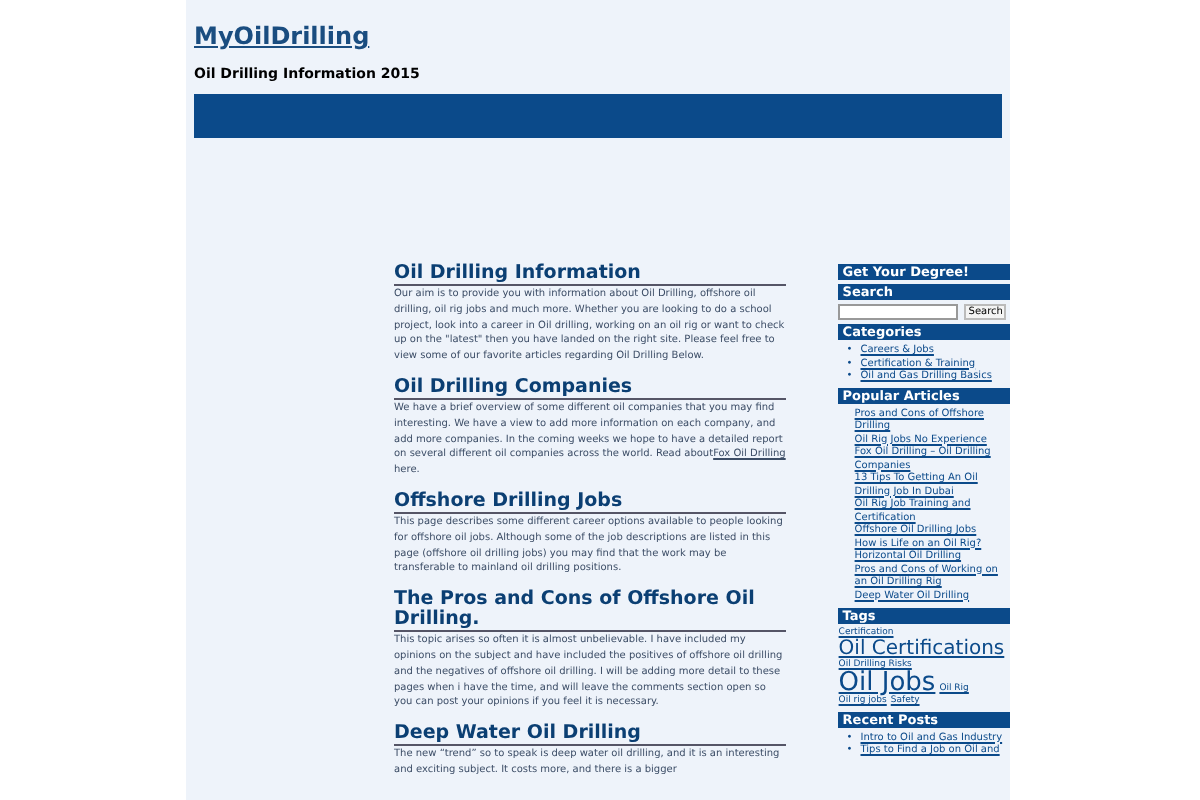 Image resolution: width=1200 pixels, height=800 pixels. What do you see at coordinates (282, 36) in the screenshot?
I see `site-title-link: MyOilDrilling` at bounding box center [282, 36].